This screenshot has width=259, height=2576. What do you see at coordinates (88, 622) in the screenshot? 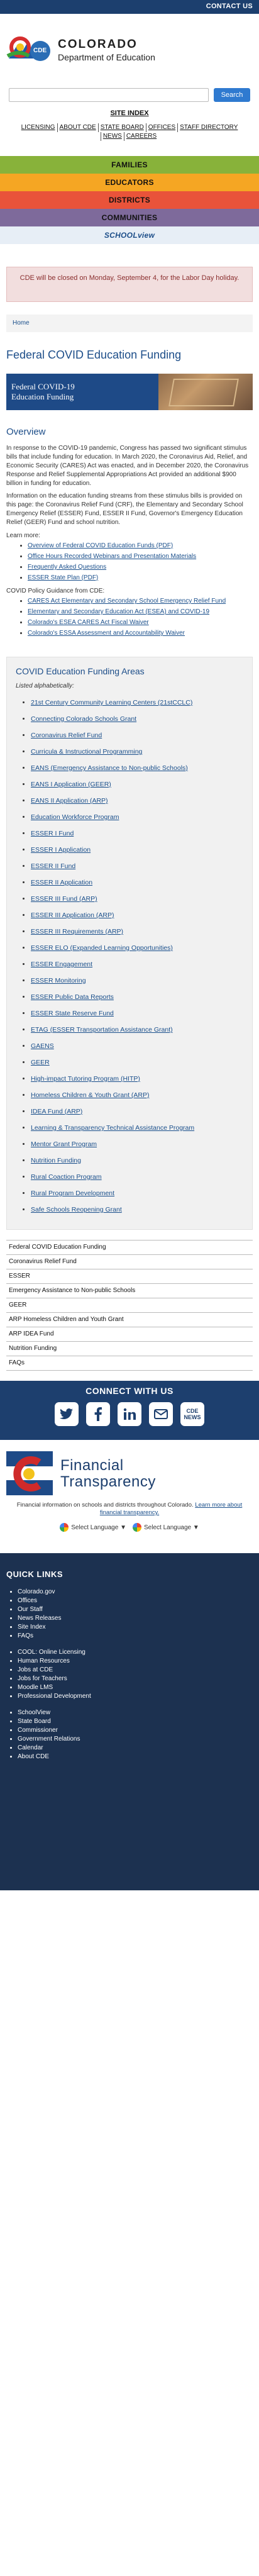
I see `policy-link-fiscal-waiver: Colorado's ESEA CARES Act Fiscal Waiver` at bounding box center [88, 622].